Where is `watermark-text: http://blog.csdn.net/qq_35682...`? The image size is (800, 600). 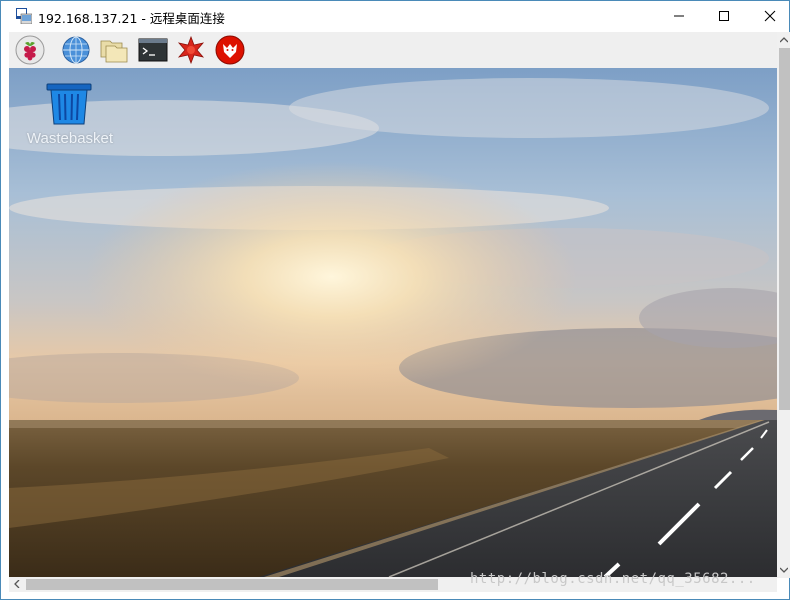 watermark-text: http://blog.csdn.net/qq_35682... is located at coordinates (613, 579).